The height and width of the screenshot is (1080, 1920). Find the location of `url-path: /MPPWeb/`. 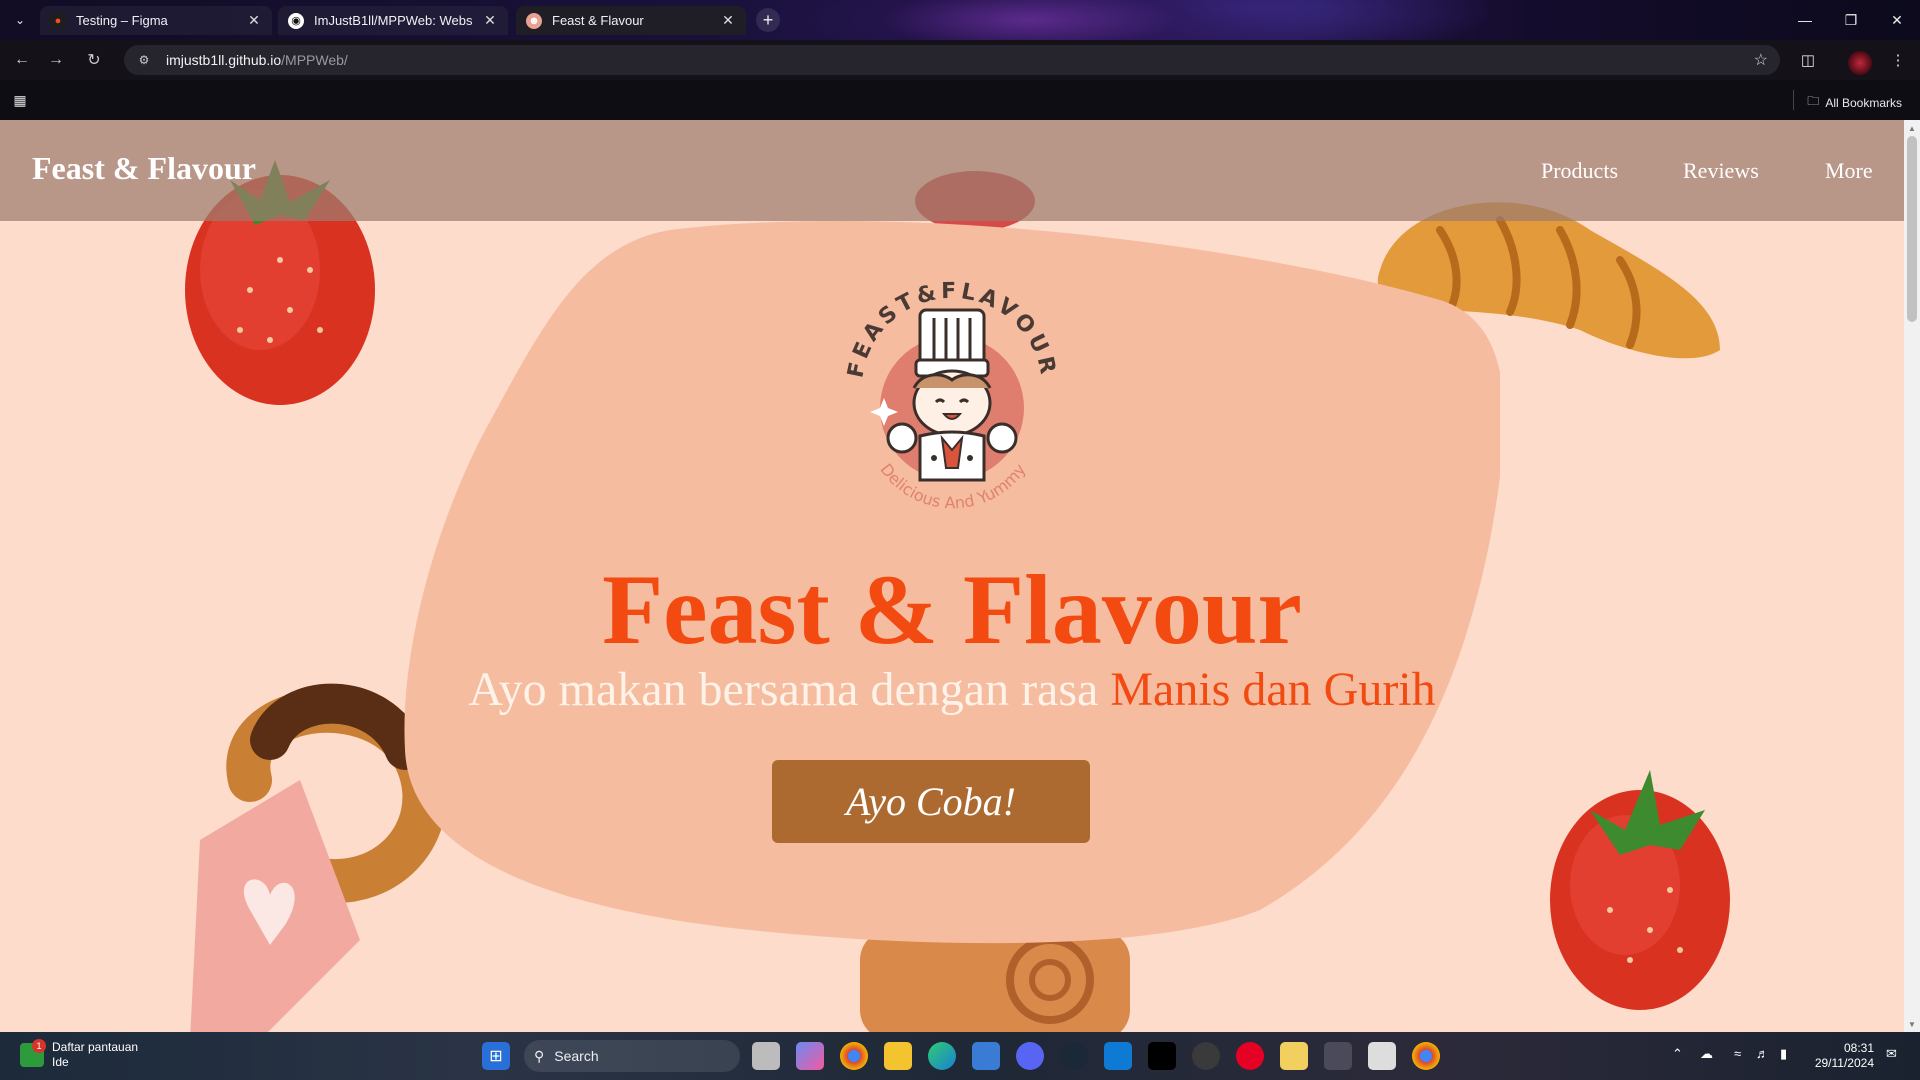

url-path: /MPPWeb/ is located at coordinates (314, 60).